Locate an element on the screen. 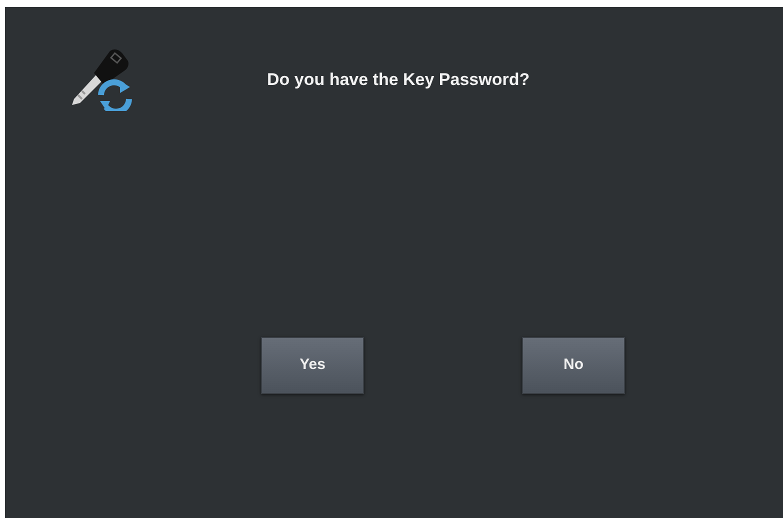 The image size is (783, 518). no-button: No is located at coordinates (573, 365).